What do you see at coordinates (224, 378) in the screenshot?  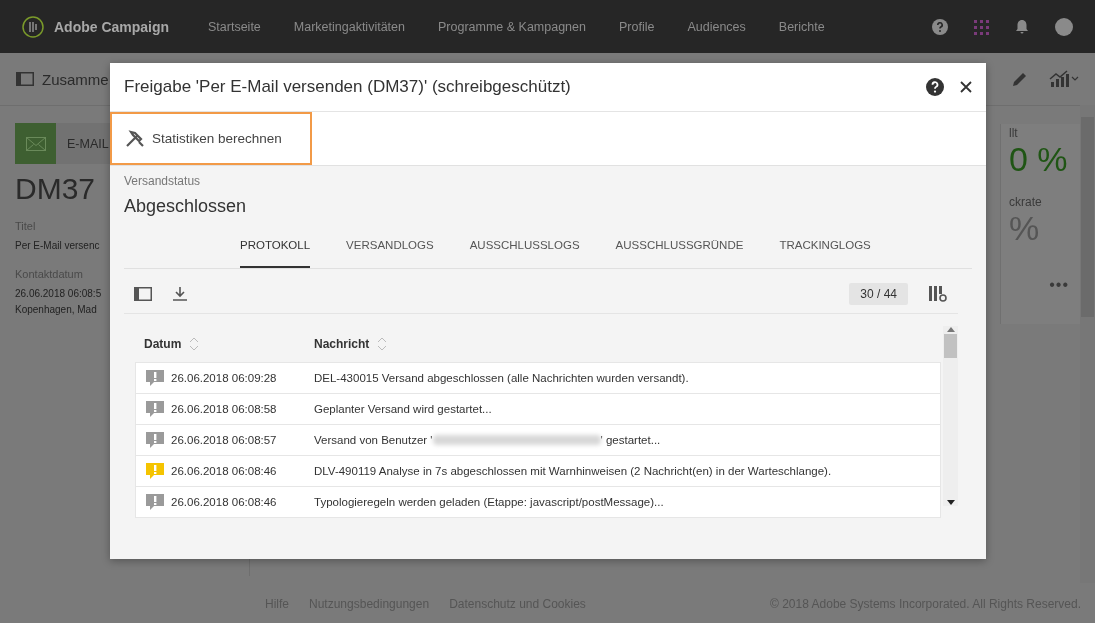 I see `date-cell: 26.06.2018 06:09:28` at bounding box center [224, 378].